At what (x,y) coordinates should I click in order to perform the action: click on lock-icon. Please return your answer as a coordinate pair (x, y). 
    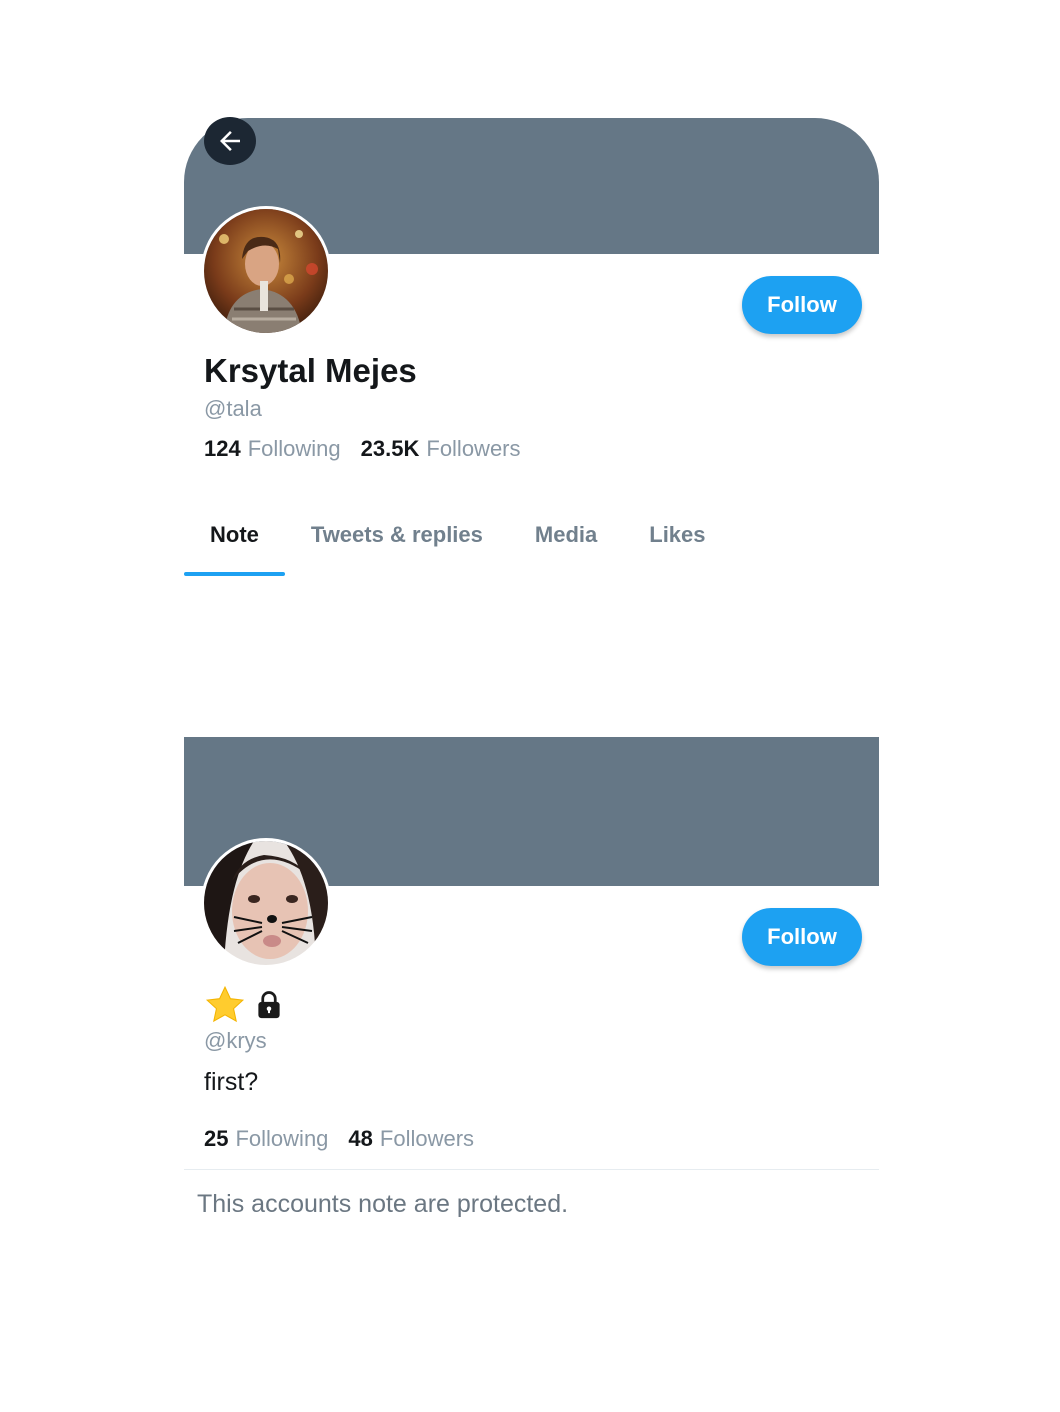
    Looking at the image, I should click on (269, 1005).